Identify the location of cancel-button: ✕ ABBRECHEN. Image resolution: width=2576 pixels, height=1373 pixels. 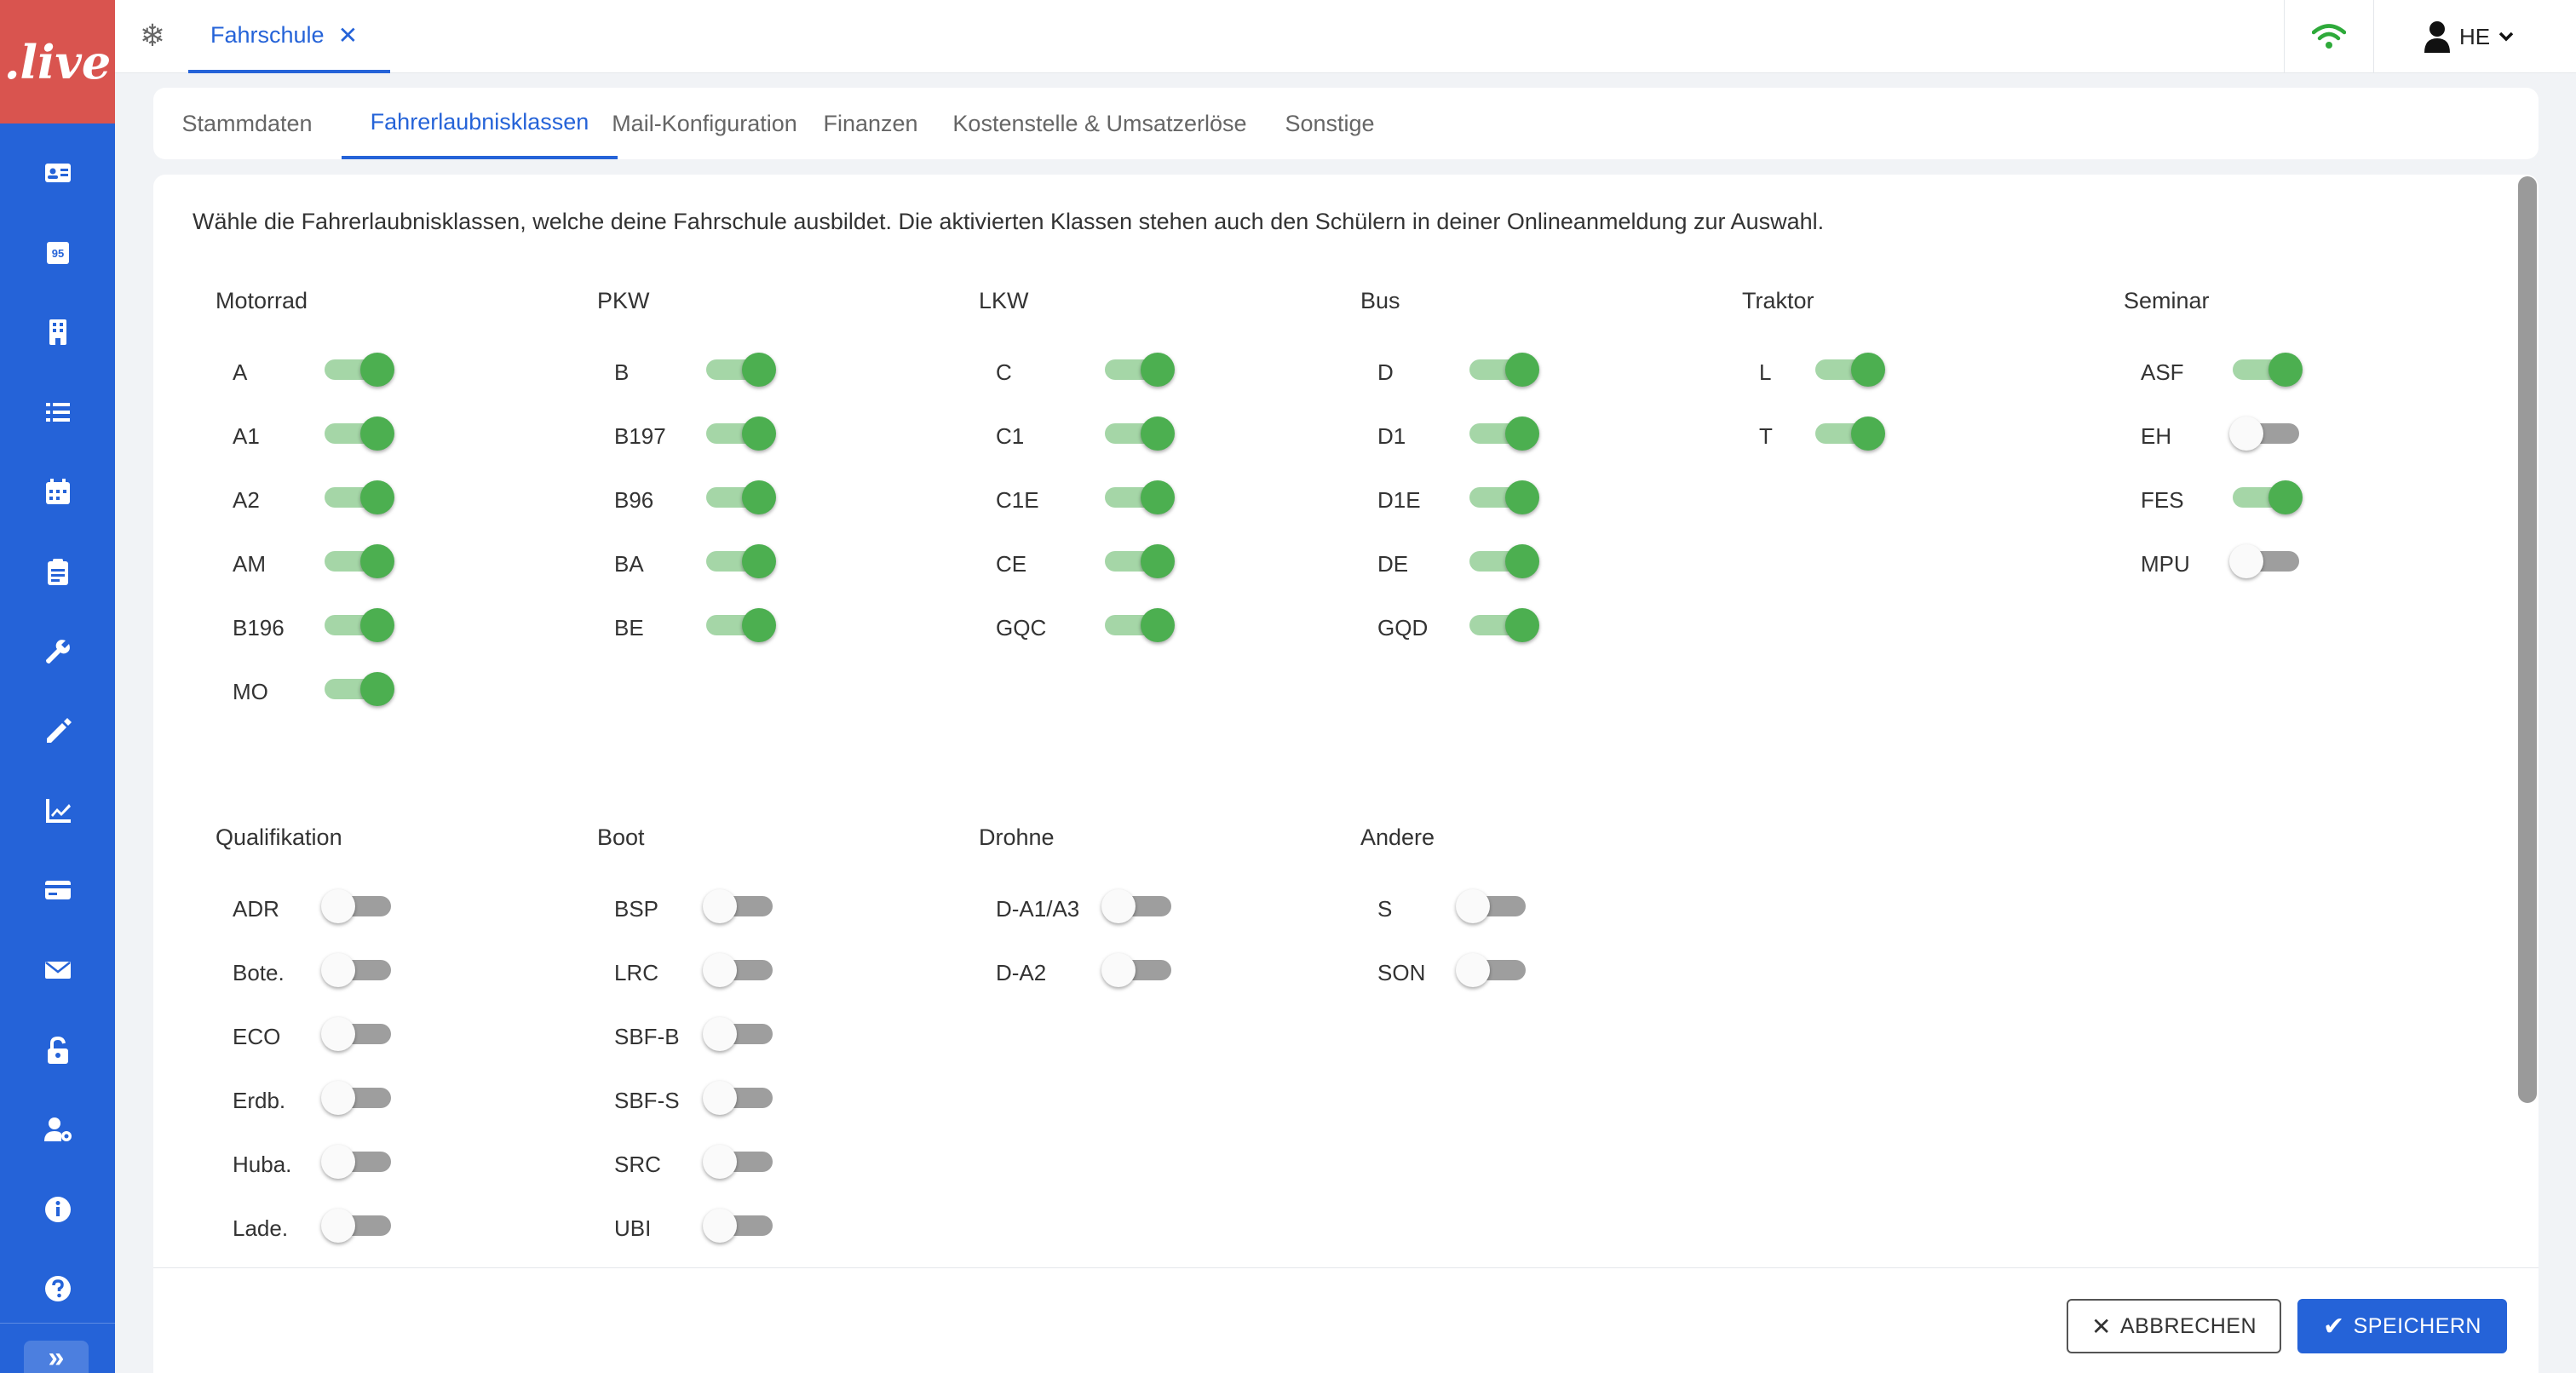
(2174, 1326).